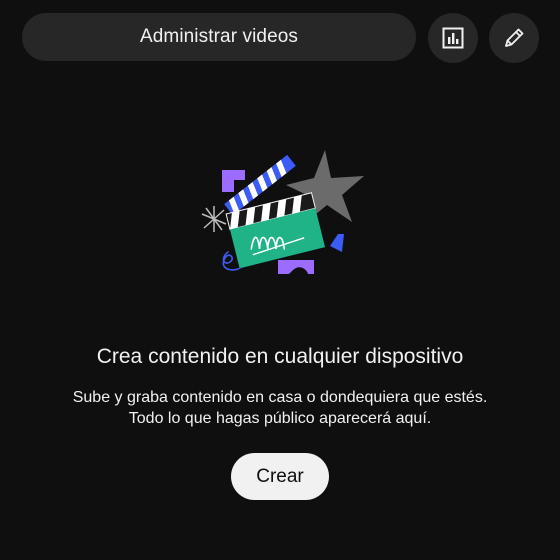 The image size is (560, 560). Describe the element at coordinates (296, 267) in the screenshot. I see `purple-bracket-shape` at that location.